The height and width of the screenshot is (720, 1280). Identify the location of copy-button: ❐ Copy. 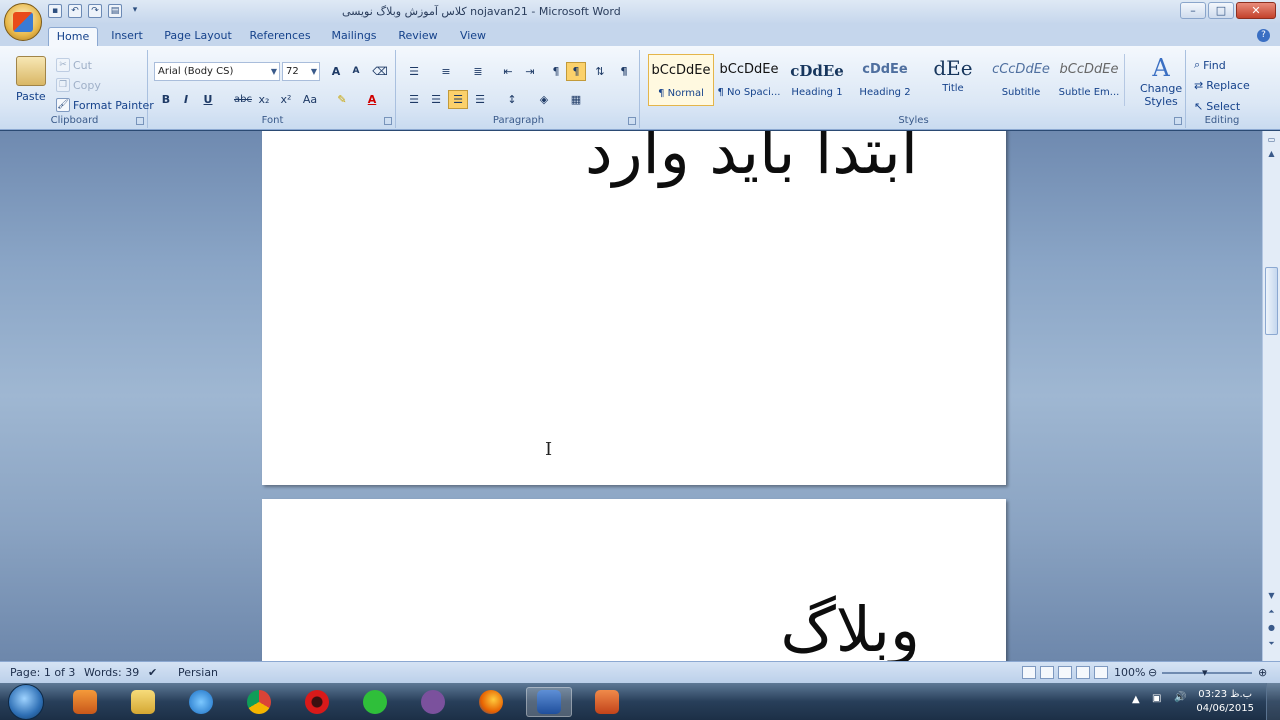
(78, 85).